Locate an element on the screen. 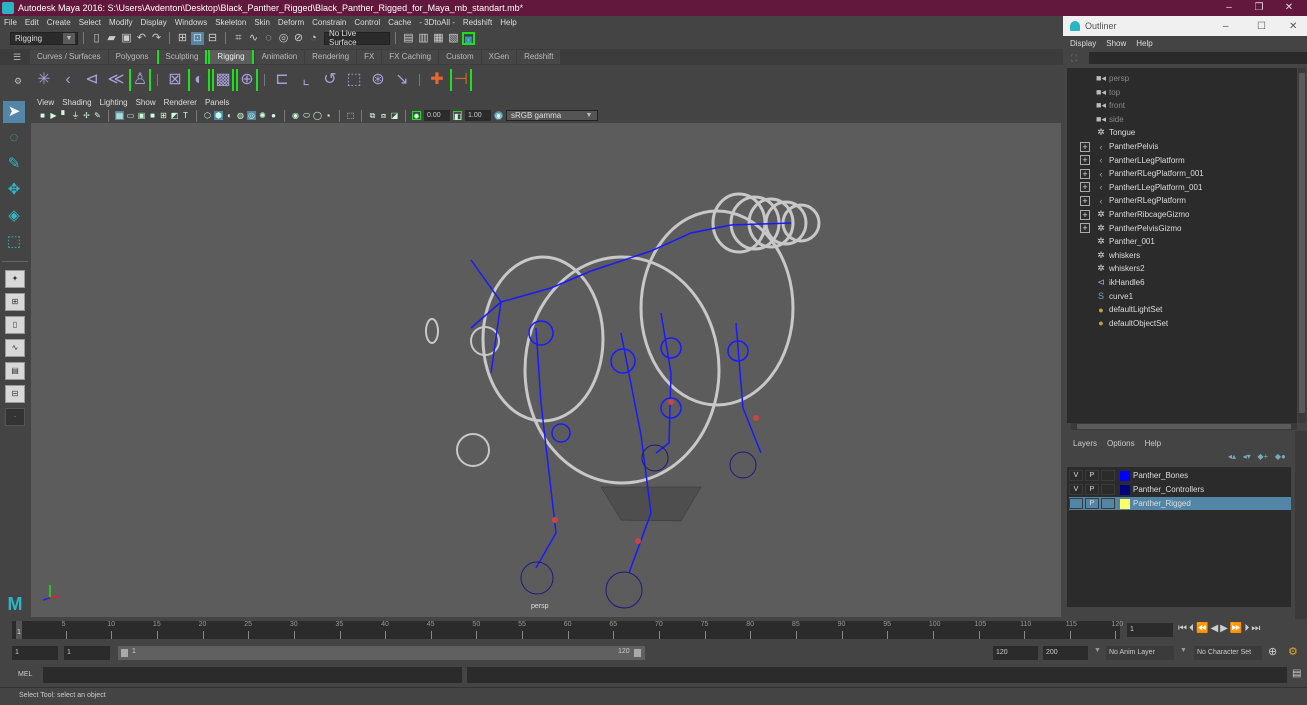 The width and height of the screenshot is (1307, 705). menu-select: Select is located at coordinates (90, 22).